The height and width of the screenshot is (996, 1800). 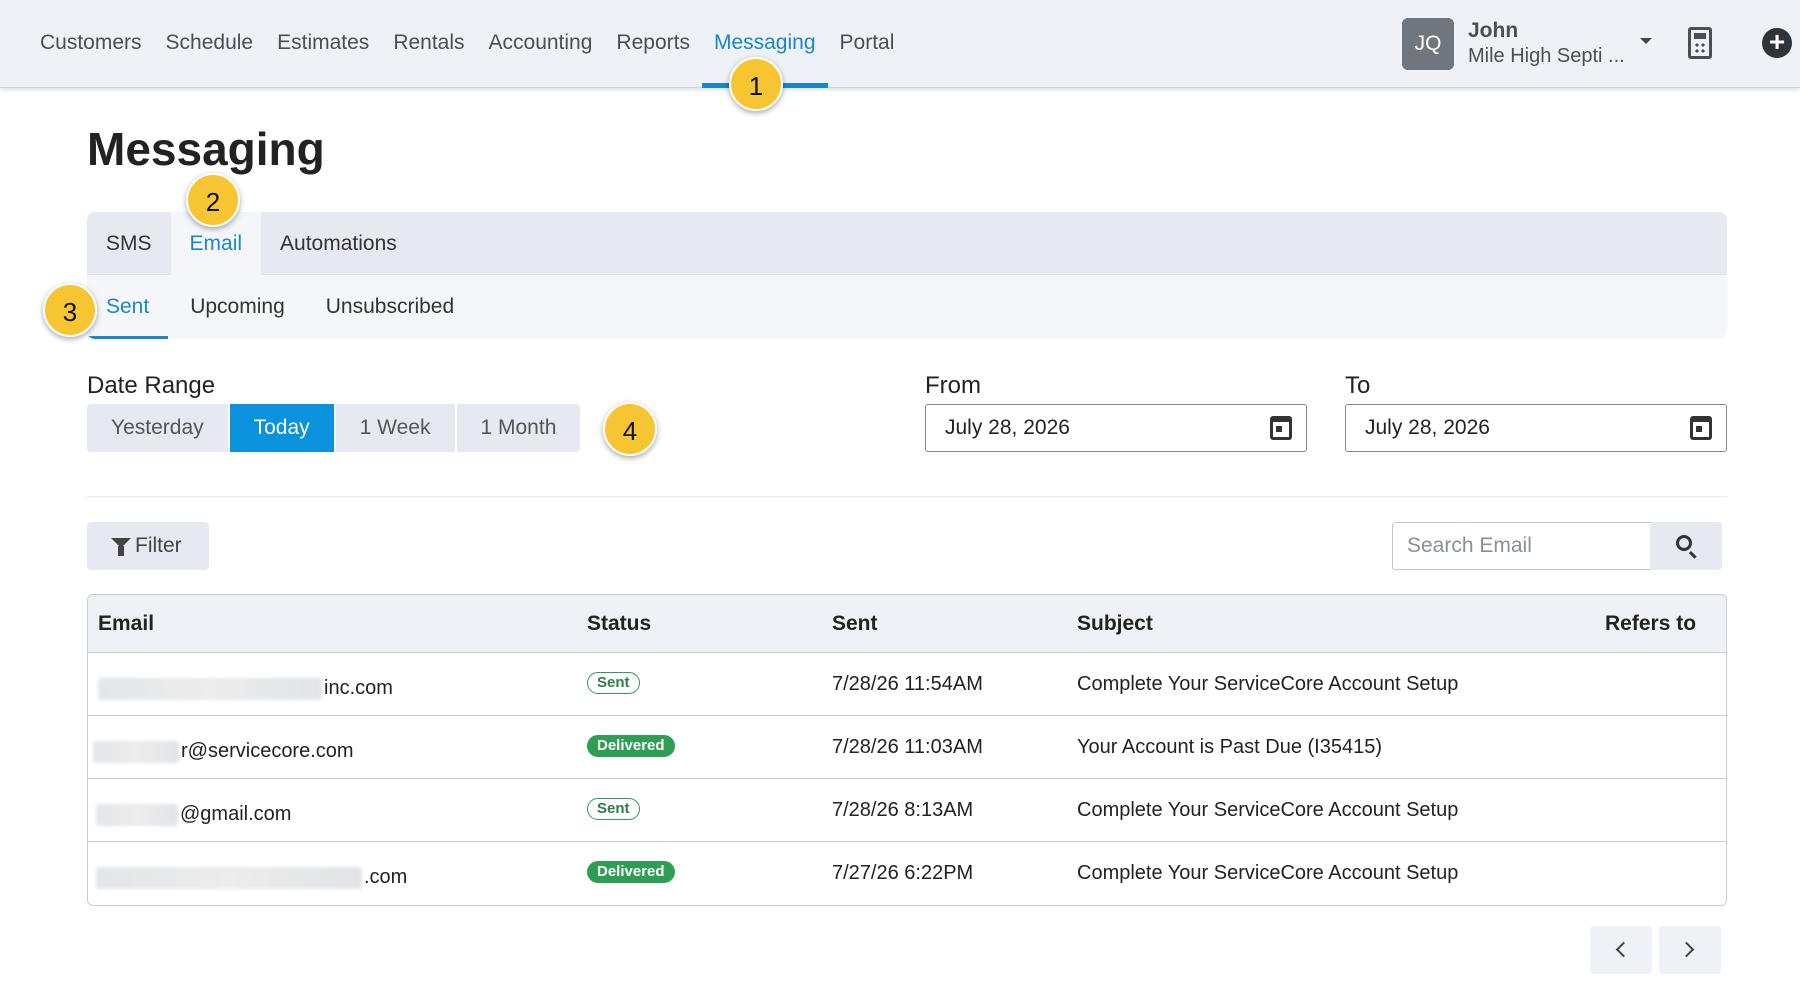 I want to click on email-search, so click(x=1557, y=546).